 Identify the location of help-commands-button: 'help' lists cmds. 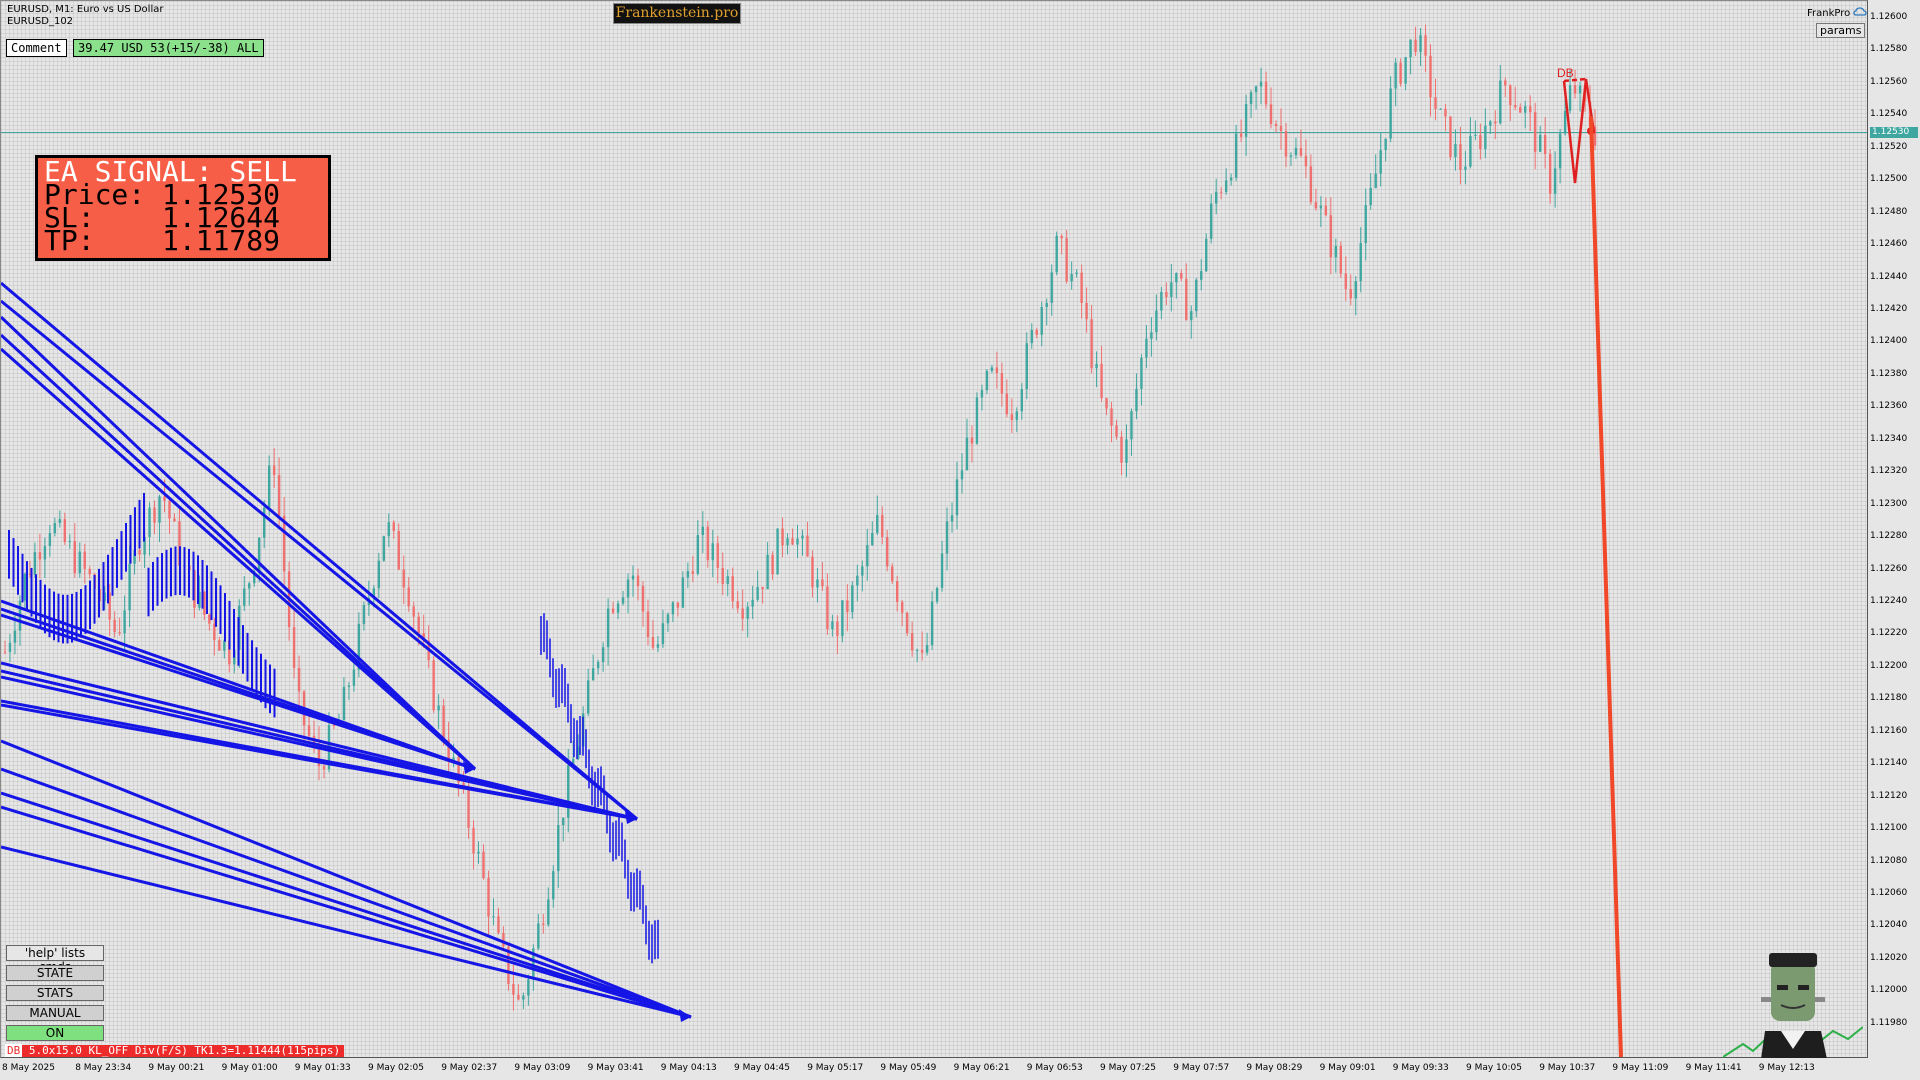
(55, 959).